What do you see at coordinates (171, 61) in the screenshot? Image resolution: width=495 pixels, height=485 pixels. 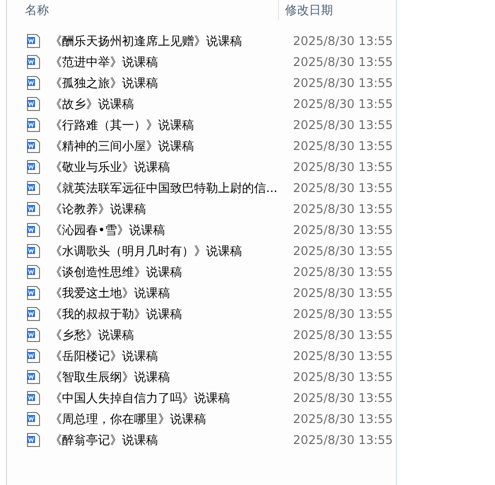 I see `file-name: 《范进中举》说课稿` at bounding box center [171, 61].